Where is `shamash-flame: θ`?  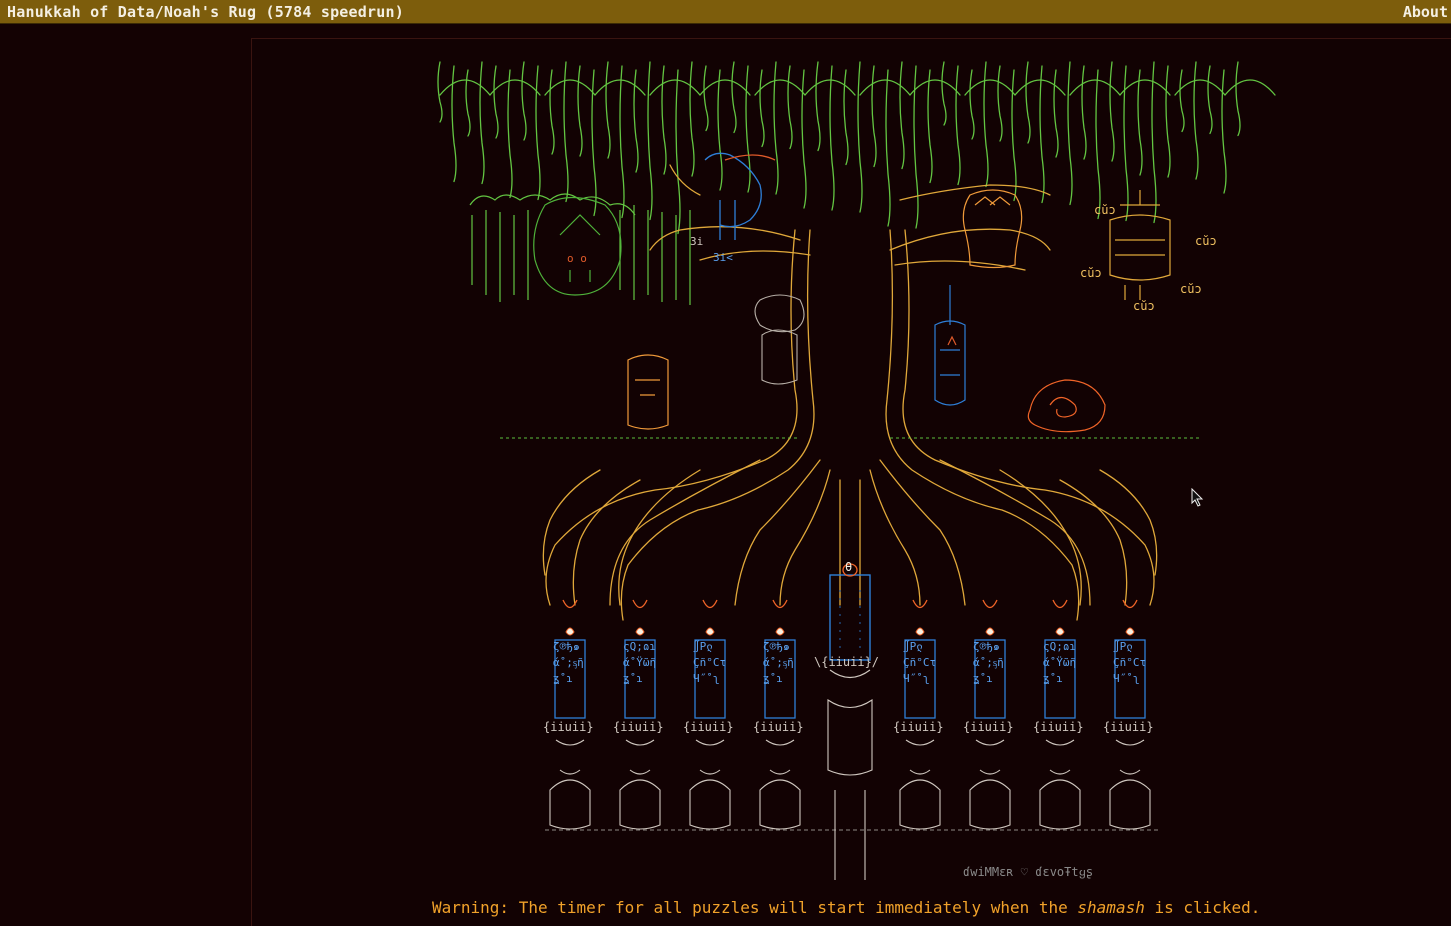
shamash-flame: θ is located at coordinates (848, 567).